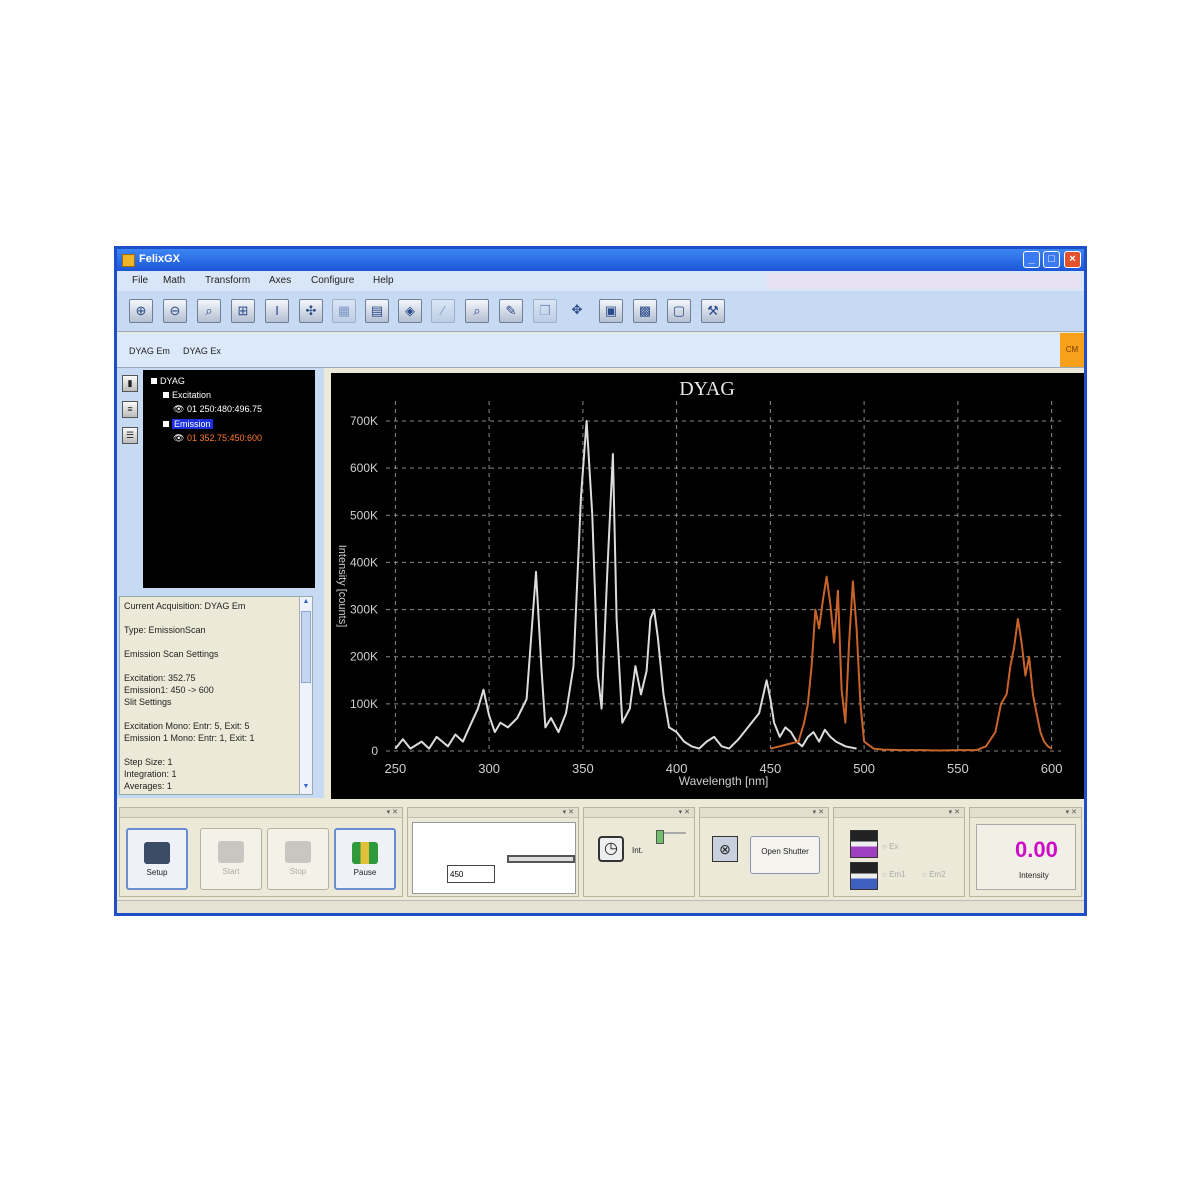 This screenshot has height=1200, width=1200. I want to click on em1-radio: ○ Em1, so click(894, 874).